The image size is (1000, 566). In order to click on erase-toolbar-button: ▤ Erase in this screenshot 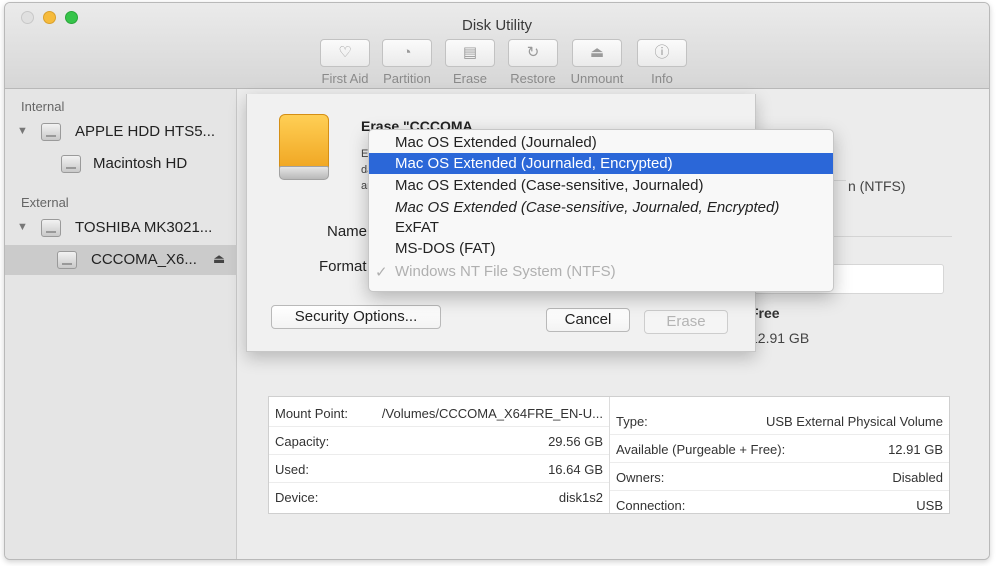, I will do `click(470, 62)`.